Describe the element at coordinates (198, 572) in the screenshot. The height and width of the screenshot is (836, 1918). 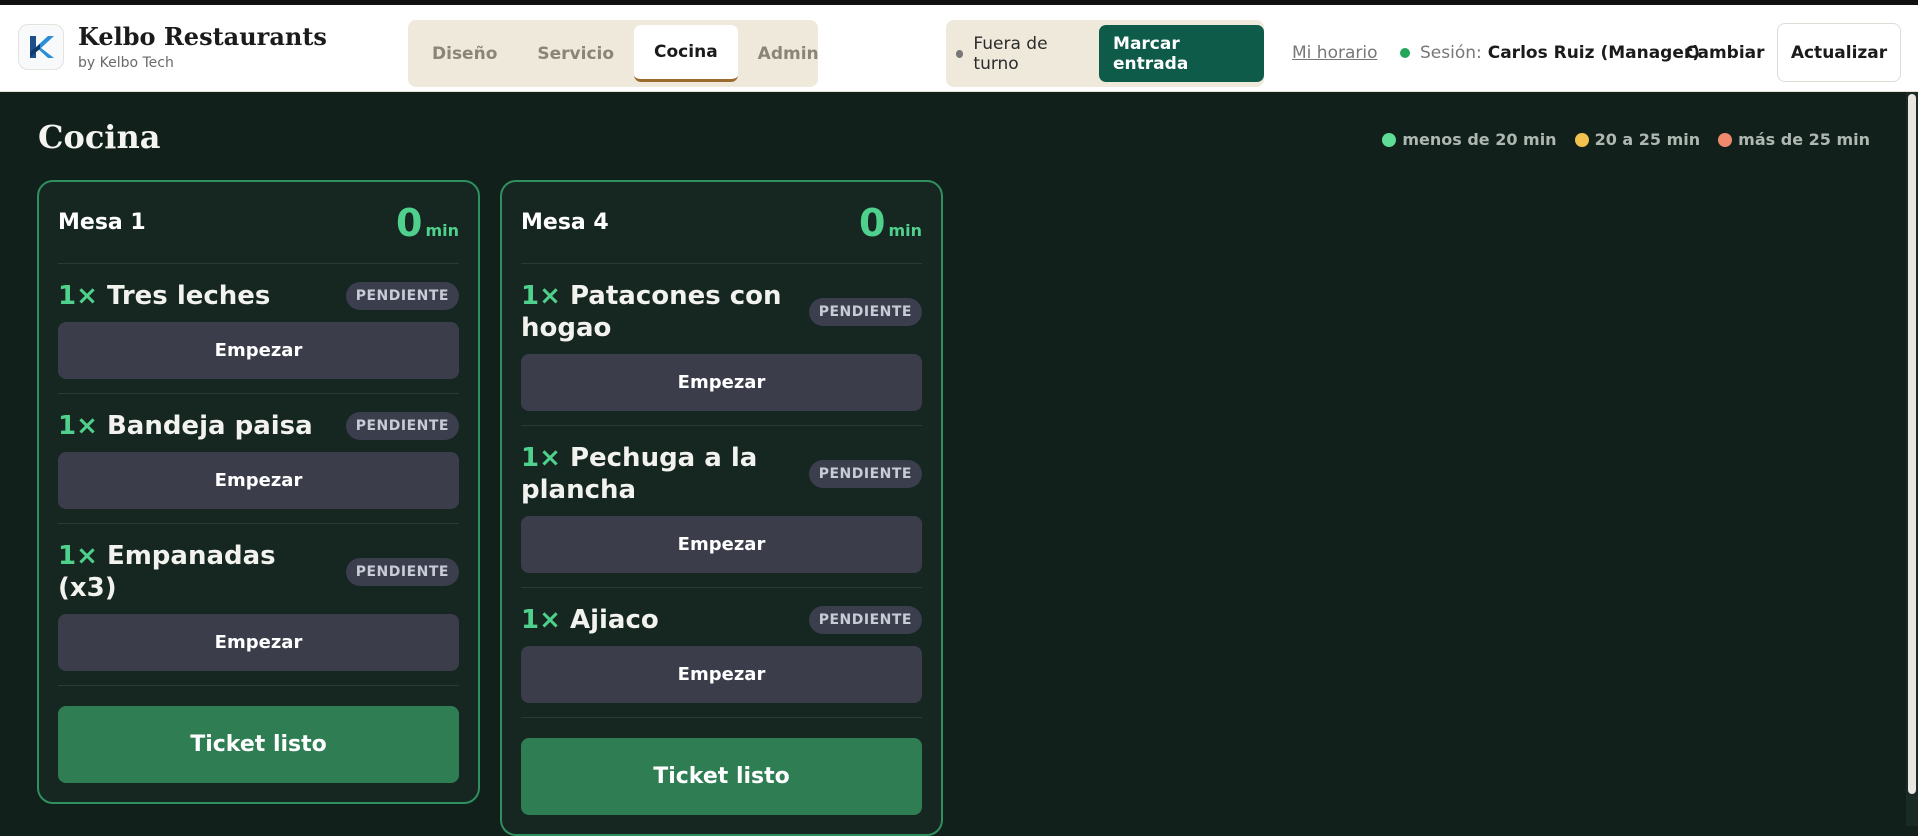
I see `item-name: 1× Empanadas (x3)` at that location.